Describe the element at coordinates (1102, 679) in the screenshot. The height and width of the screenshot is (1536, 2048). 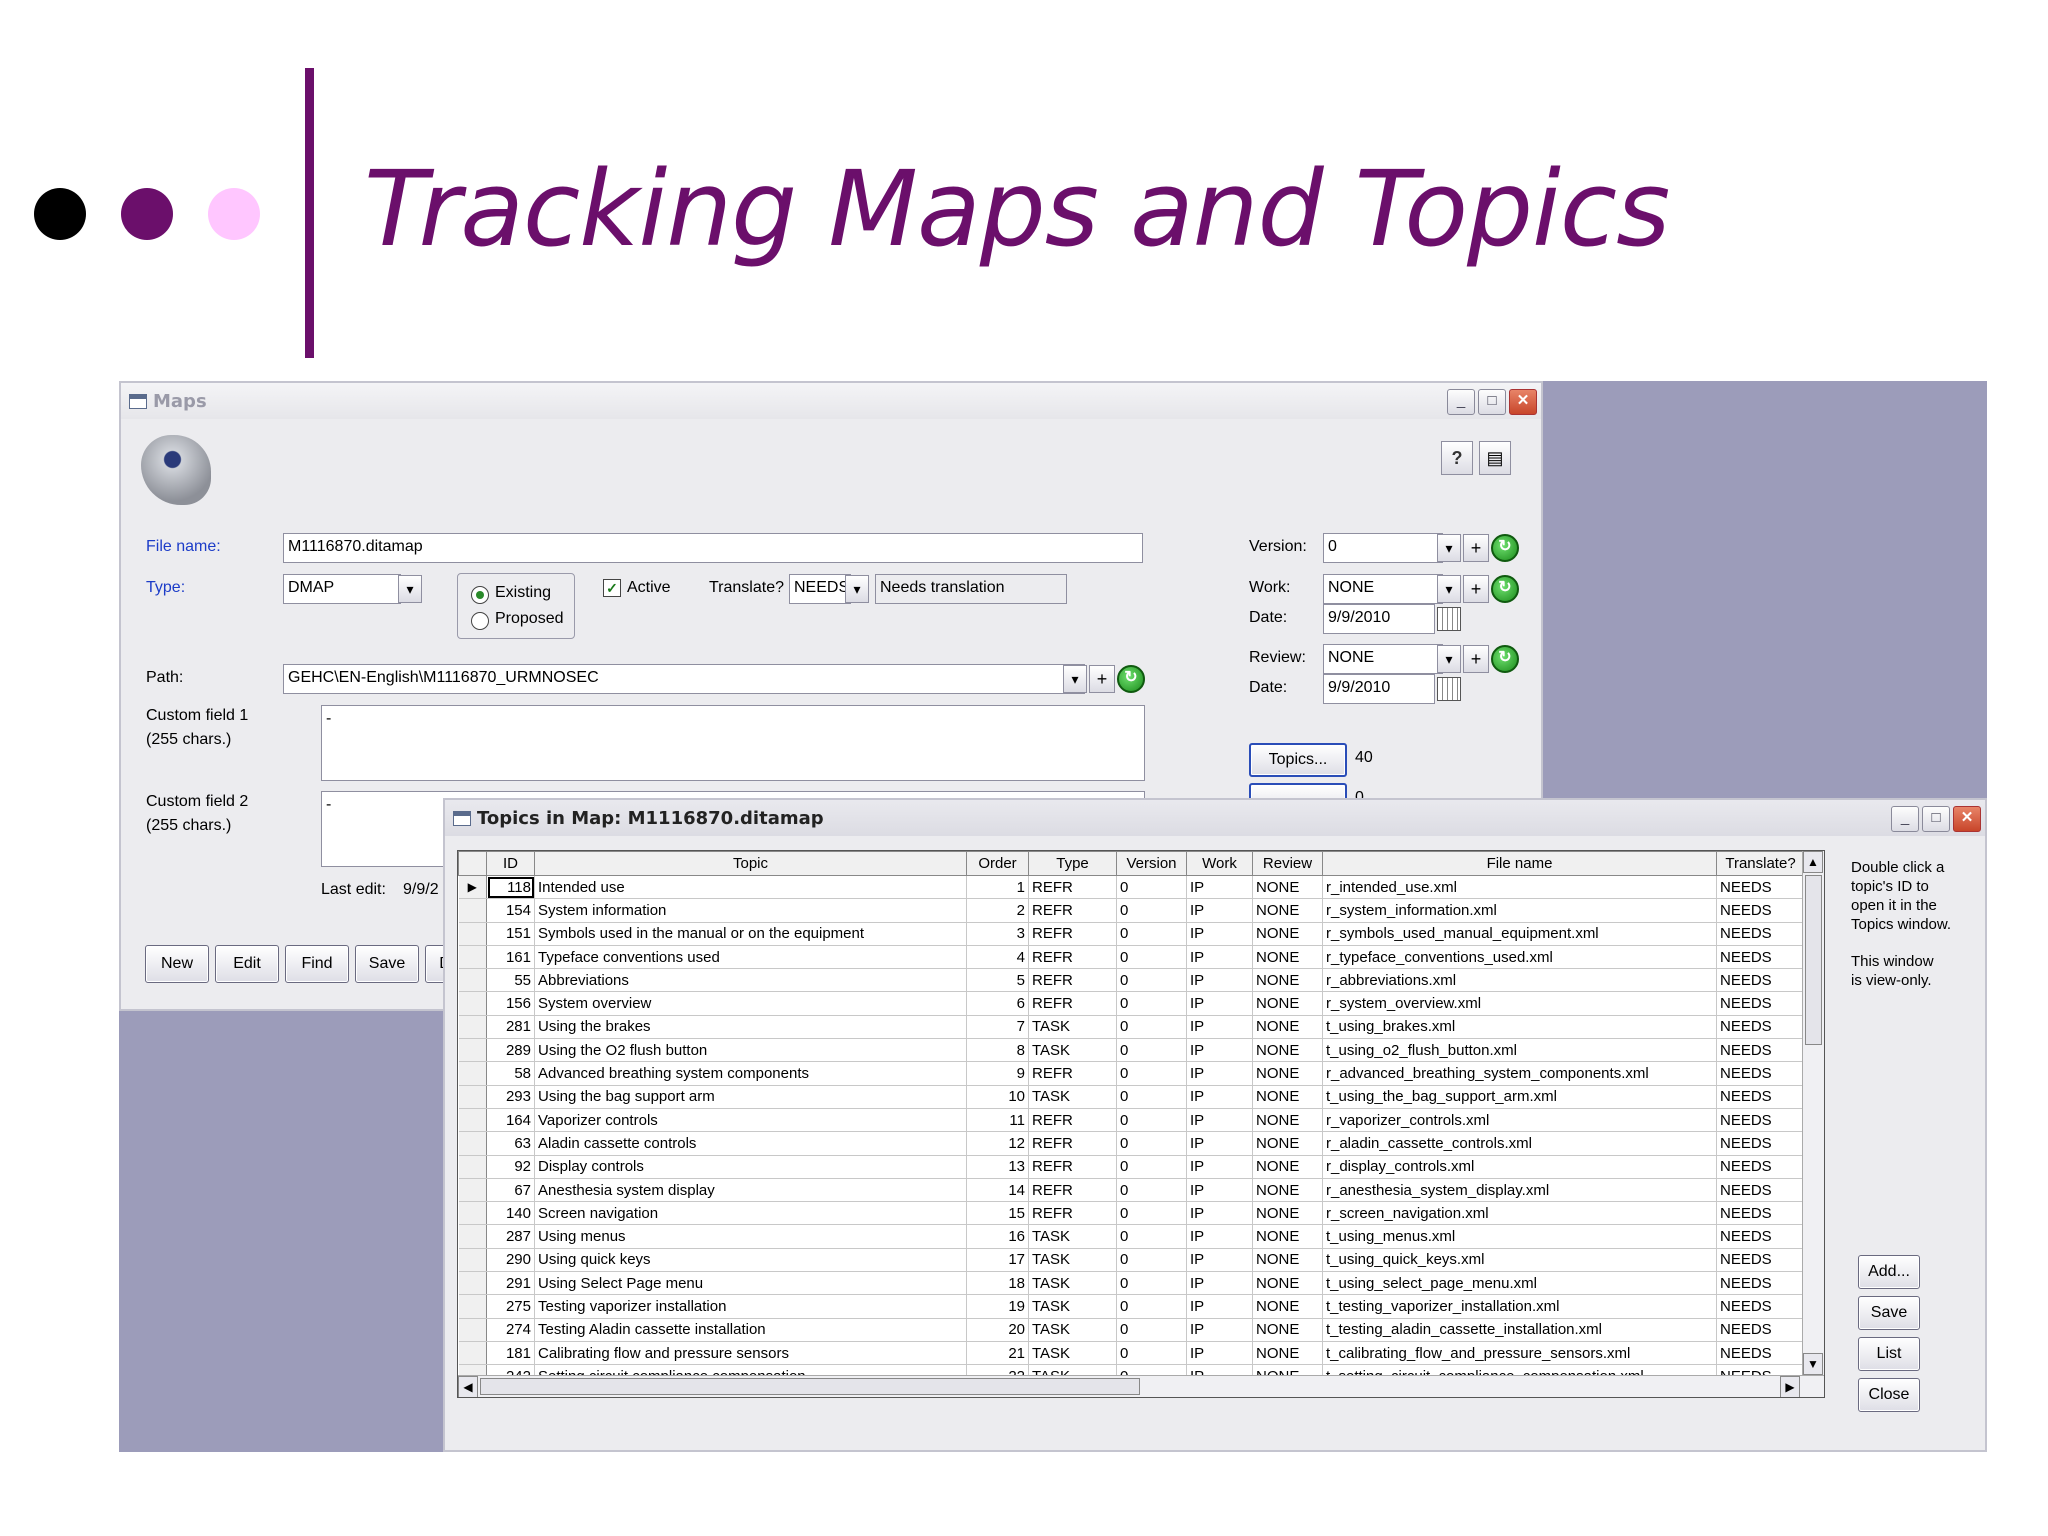
I see `add-path-icon: +` at that location.